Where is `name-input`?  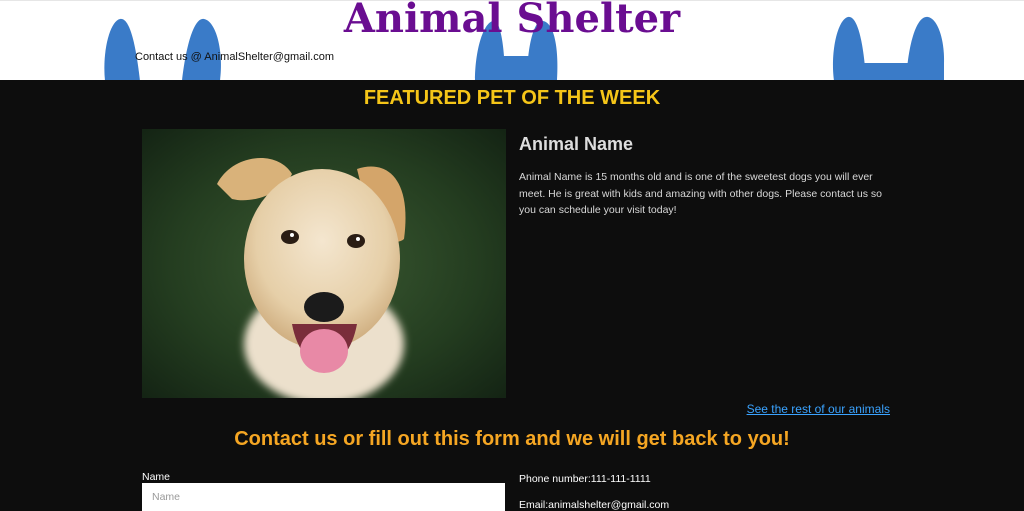
name-input is located at coordinates (323, 497).